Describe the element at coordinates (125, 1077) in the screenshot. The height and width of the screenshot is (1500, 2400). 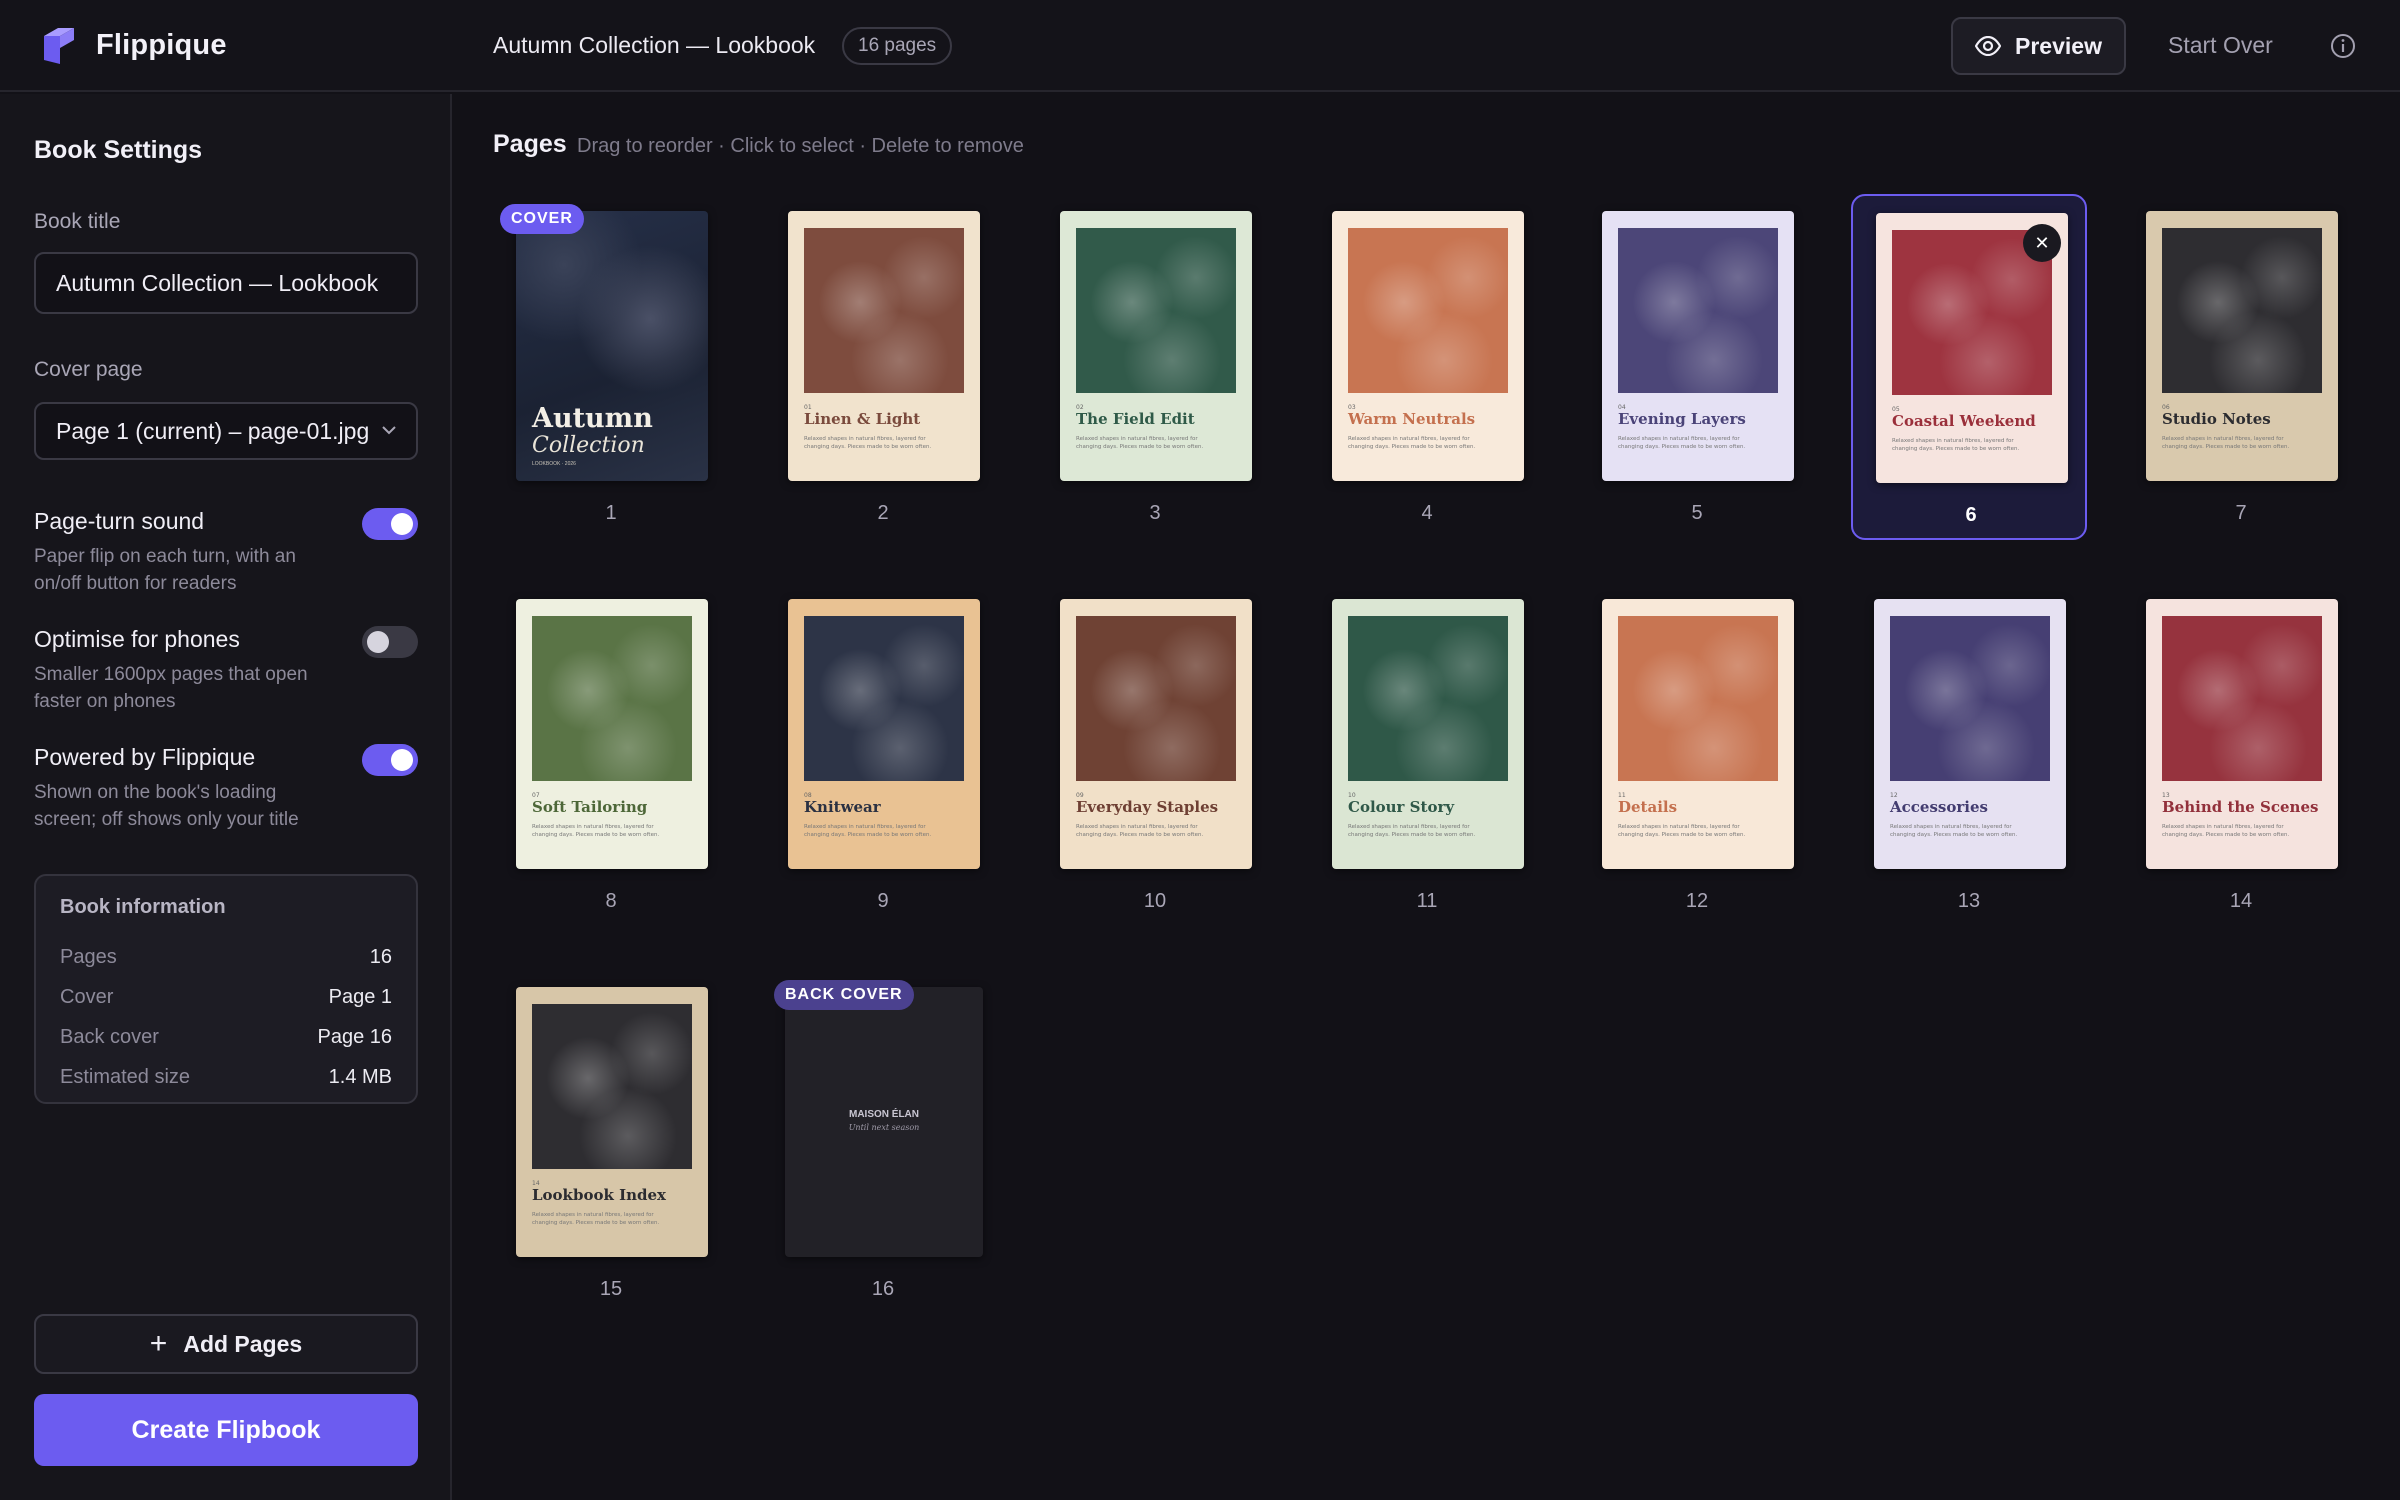
I see `info-key: Estimated size` at that location.